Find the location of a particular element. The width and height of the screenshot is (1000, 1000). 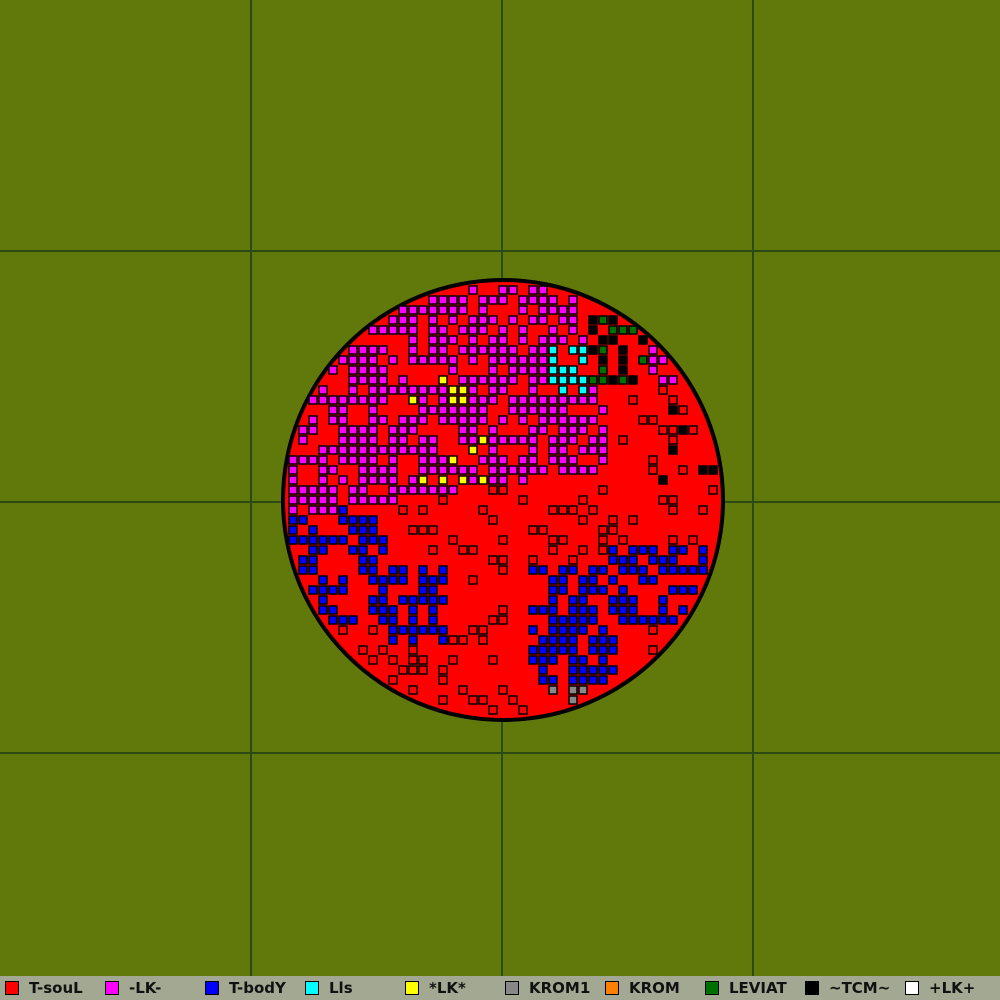

legend-label: T-bodY is located at coordinates (257, 988).